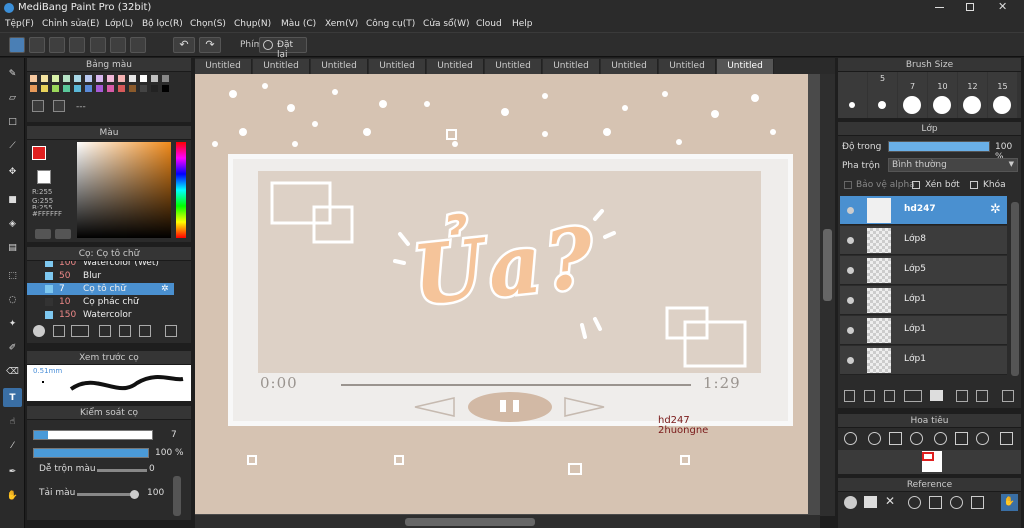 This screenshot has height=528, width=1024. I want to click on duplicate-layer-icon, so click(962, 396).